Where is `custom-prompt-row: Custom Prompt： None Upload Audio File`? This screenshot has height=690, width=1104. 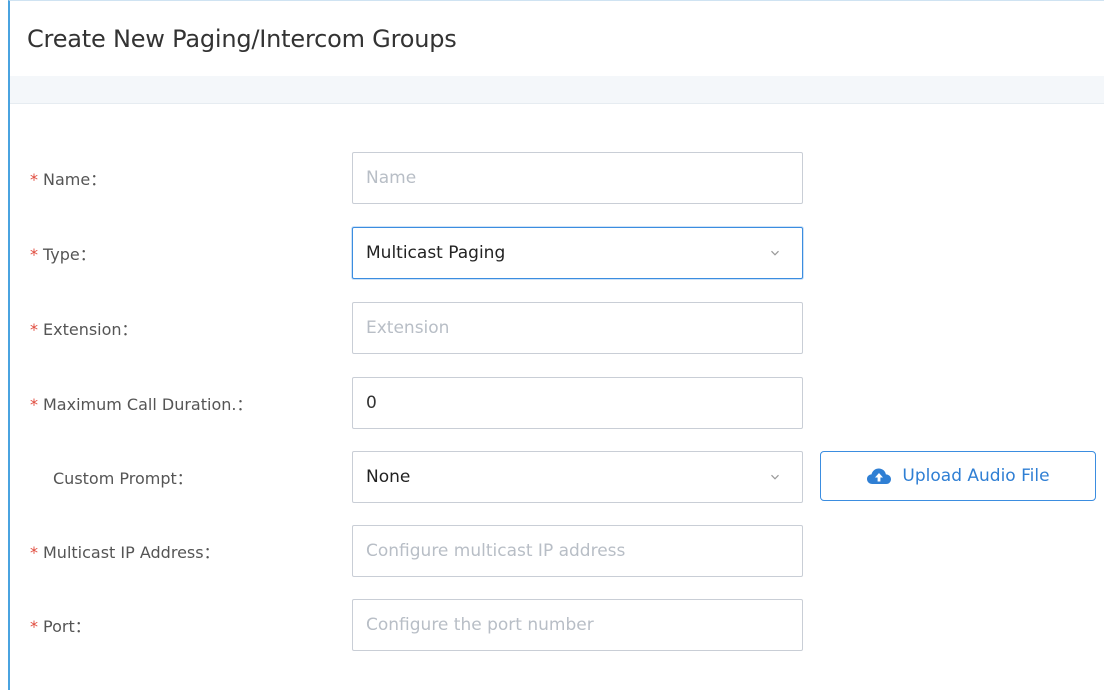 custom-prompt-row: Custom Prompt： None Upload Audio File is located at coordinates (557, 477).